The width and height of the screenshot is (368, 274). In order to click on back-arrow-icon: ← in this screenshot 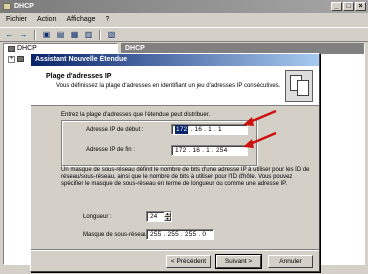, I will do `click(9, 35)`.